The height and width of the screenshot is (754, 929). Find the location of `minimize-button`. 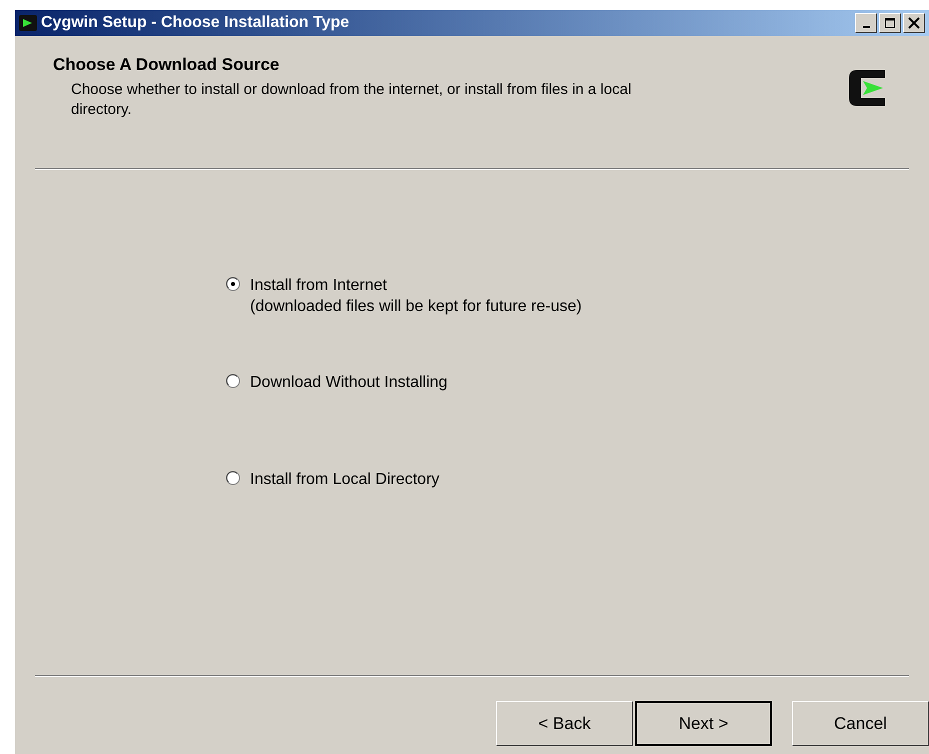

minimize-button is located at coordinates (866, 23).